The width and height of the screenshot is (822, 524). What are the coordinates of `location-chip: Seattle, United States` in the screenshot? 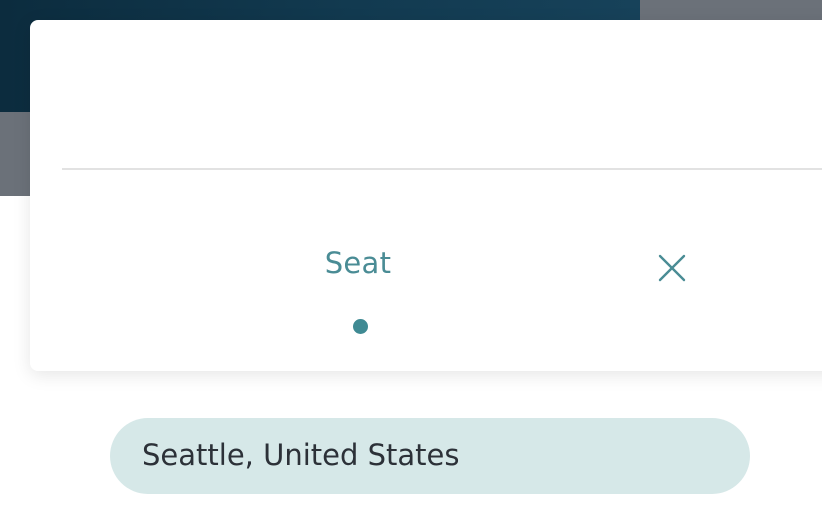 It's located at (430, 456).